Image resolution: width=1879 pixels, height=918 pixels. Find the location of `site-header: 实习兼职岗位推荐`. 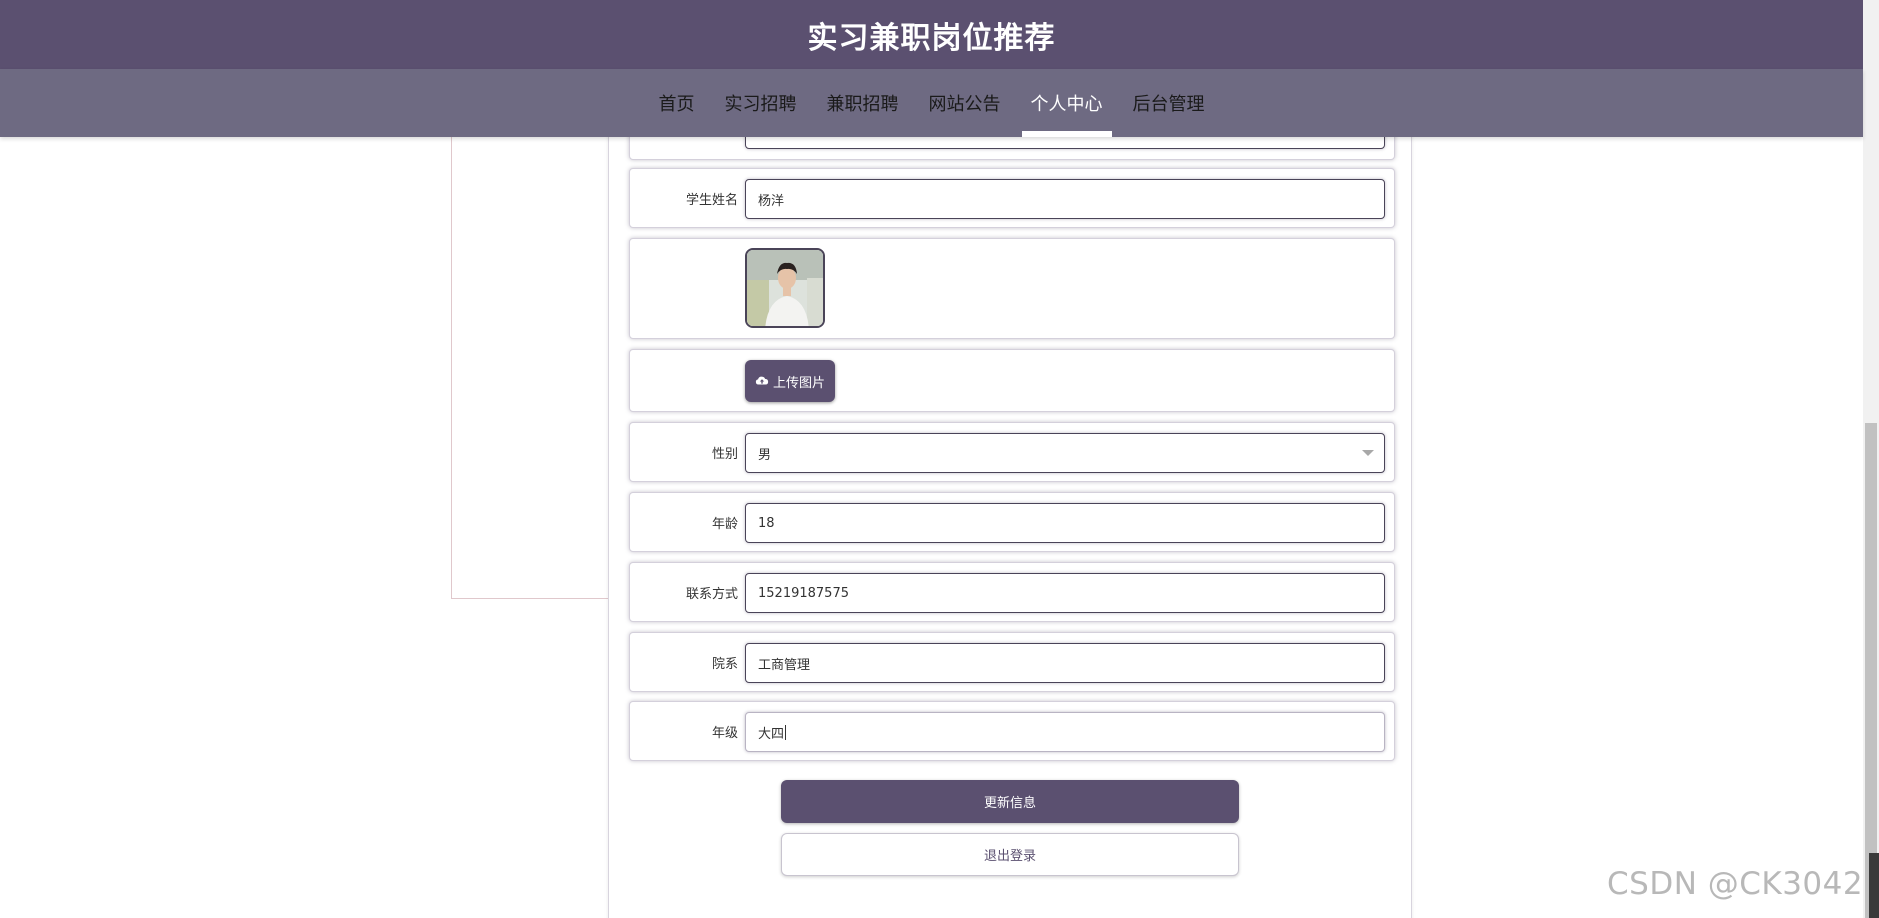

site-header: 实习兼职岗位推荐 is located at coordinates (931, 34).